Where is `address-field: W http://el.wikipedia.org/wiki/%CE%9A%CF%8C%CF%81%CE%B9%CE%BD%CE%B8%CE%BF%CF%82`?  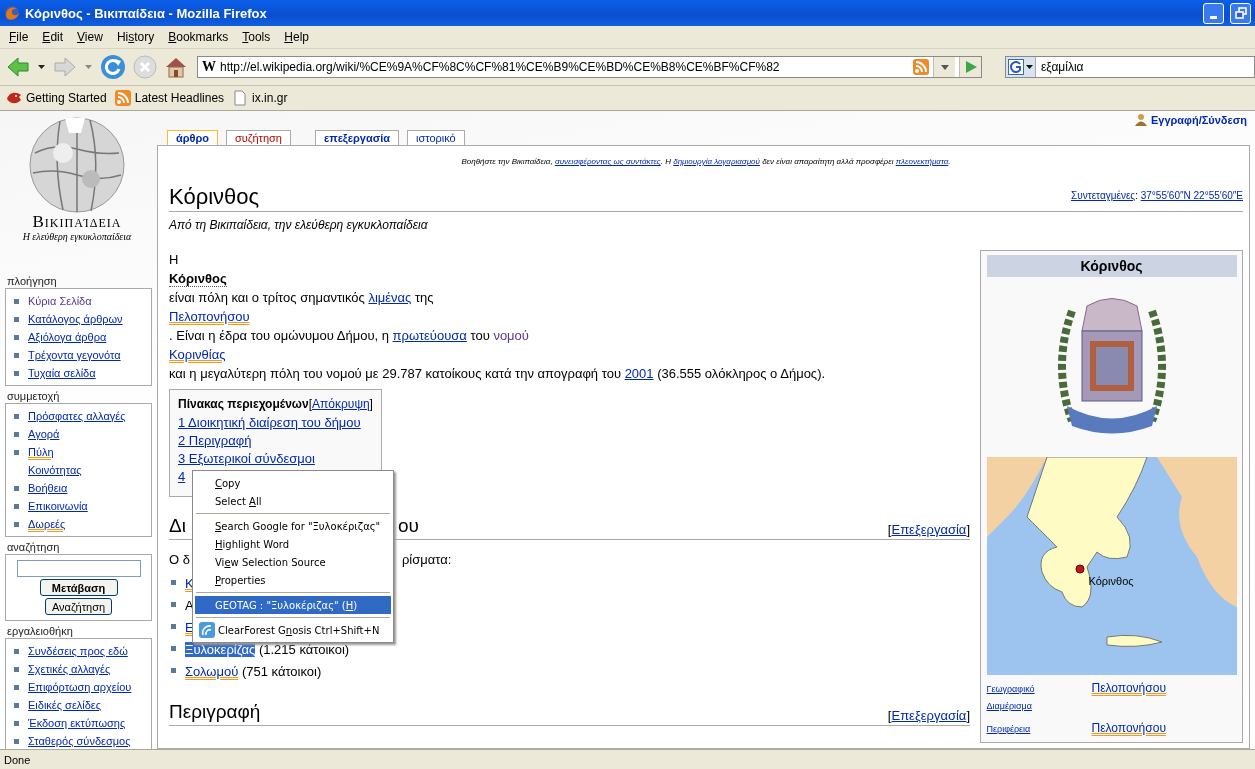
address-field: W http://el.wikipedia.org/wiki/%CE%9A%CF%8C%CF%81%CE%B9%CE%BD%CE%B8%CE%BF%CF%82 is located at coordinates (589, 67).